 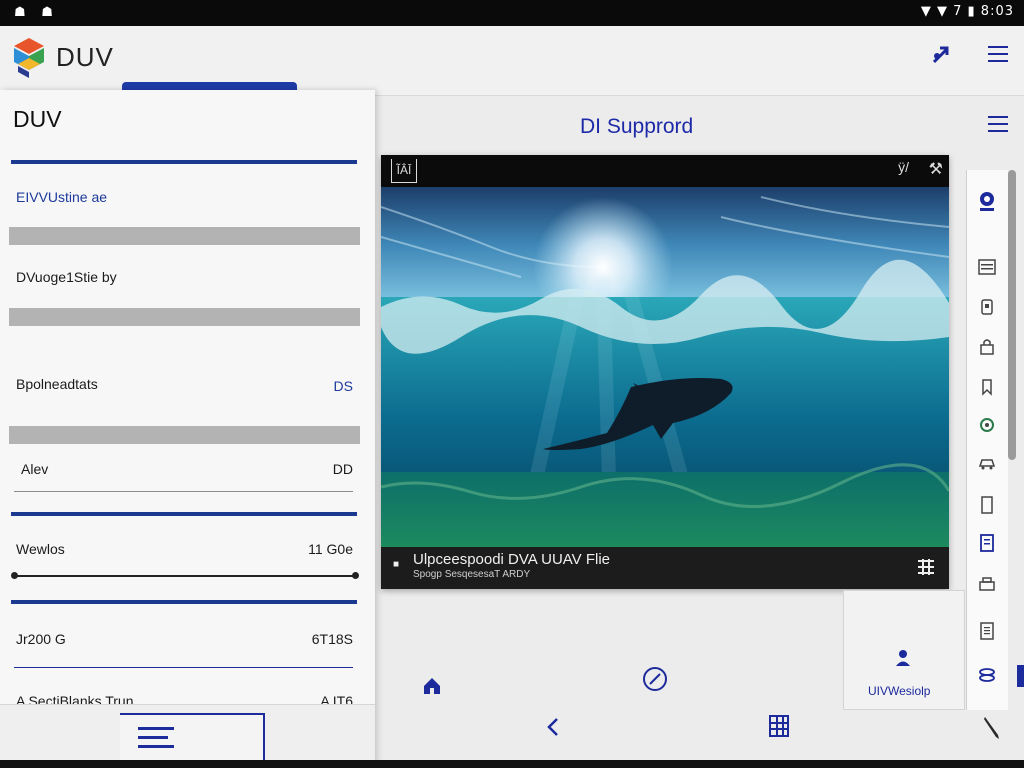 What do you see at coordinates (85, 57) in the screenshot?
I see `app-title: DUV` at bounding box center [85, 57].